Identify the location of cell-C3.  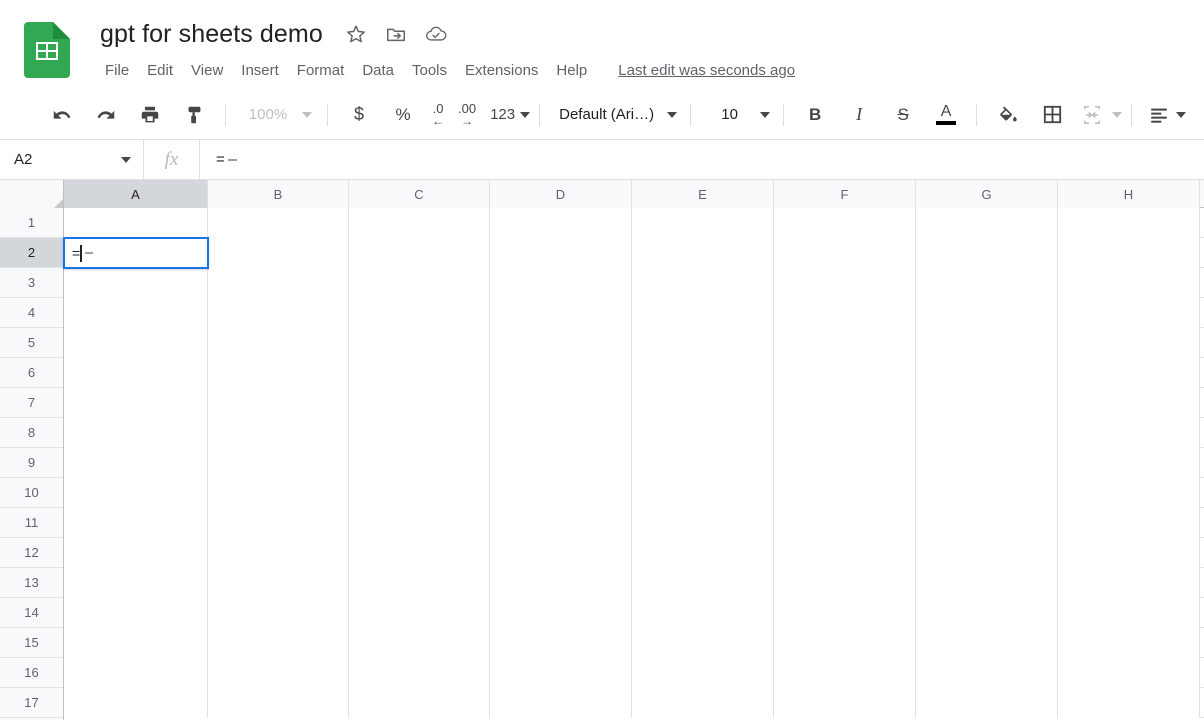
(419, 283).